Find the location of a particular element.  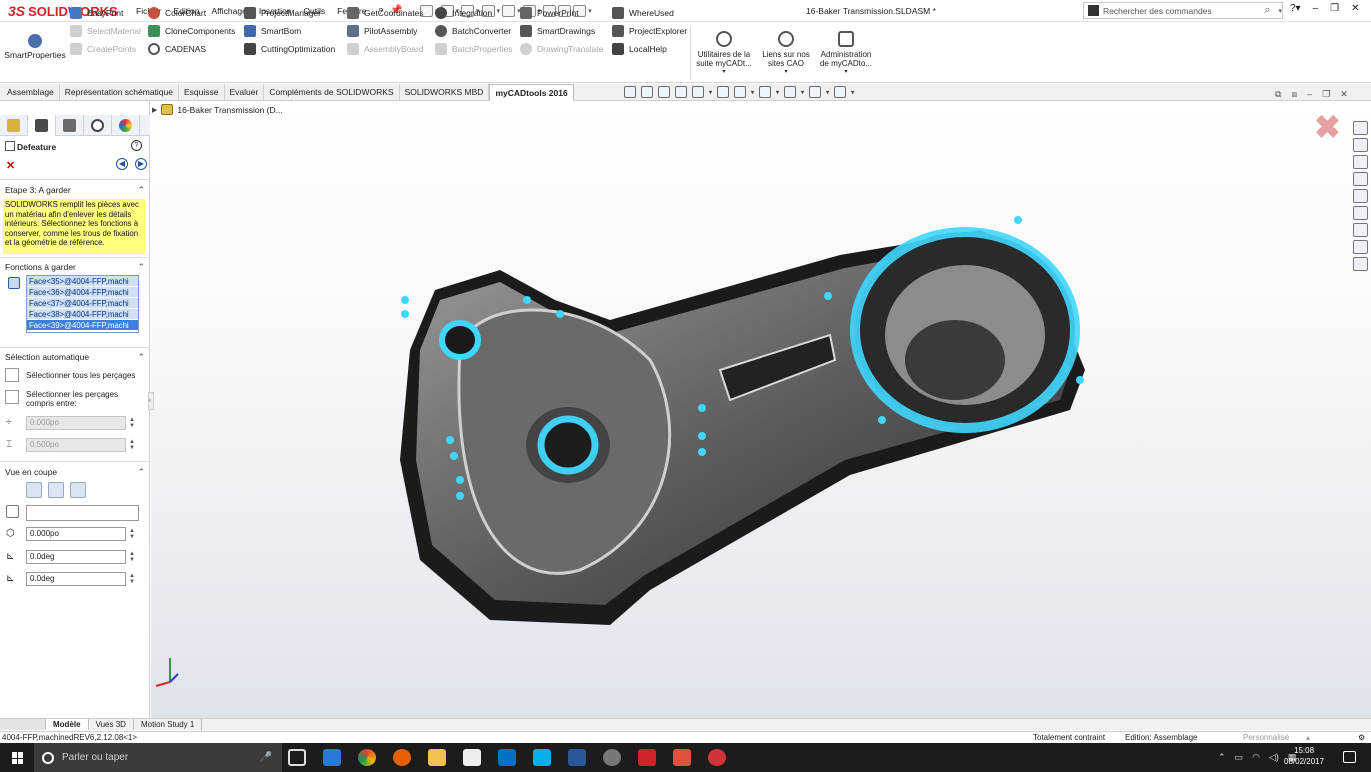

file-explorer-icon is located at coordinates (1360, 162).